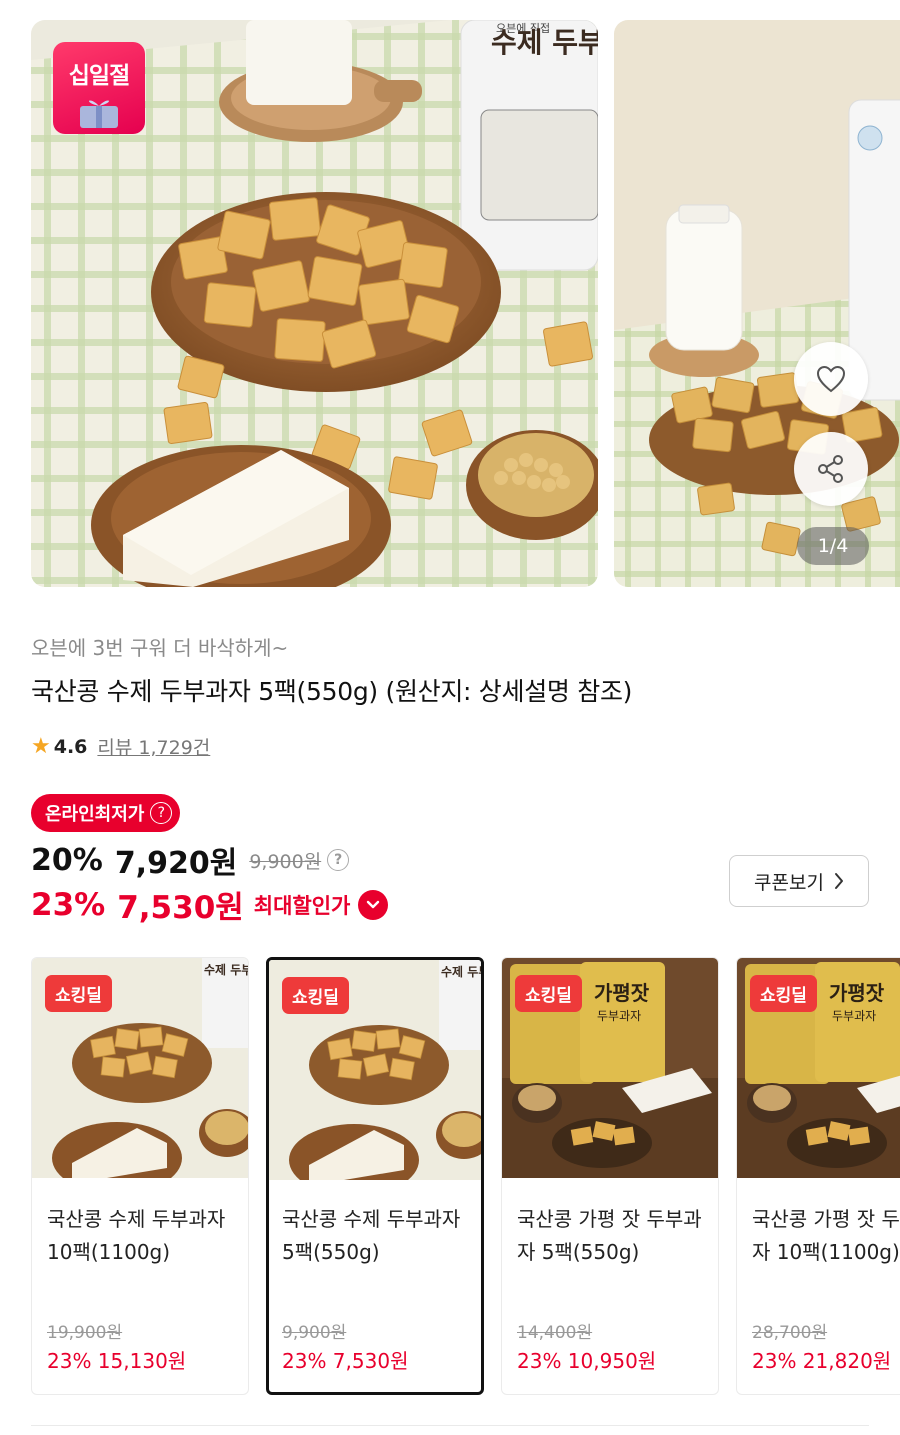 This screenshot has height=1435, width=900. I want to click on option-price: 23% 15,130원, so click(117, 1361).